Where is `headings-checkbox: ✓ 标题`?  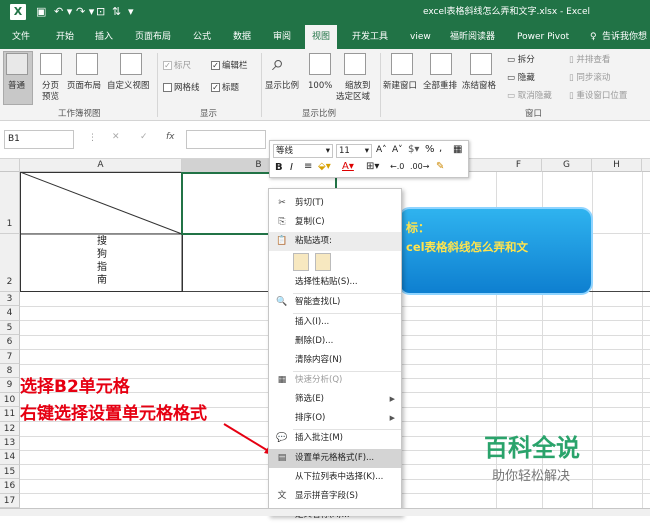 headings-checkbox: ✓ 标题 is located at coordinates (225, 88).